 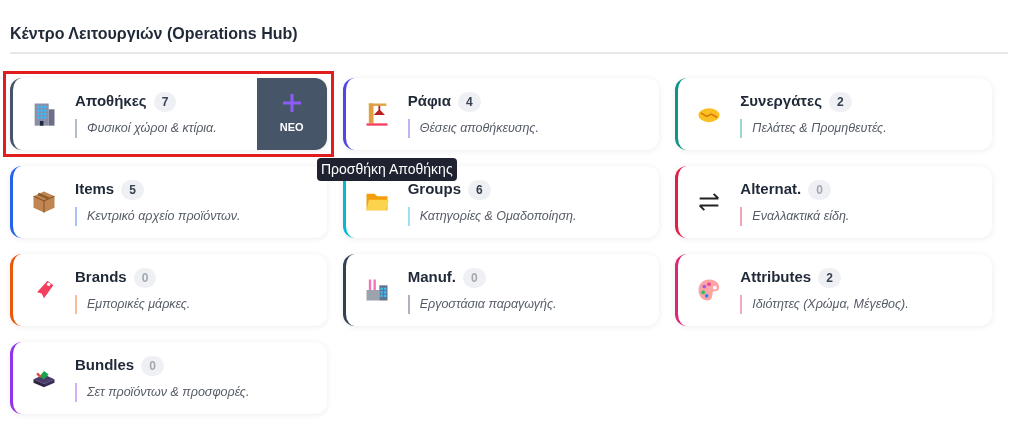 What do you see at coordinates (95, 189) in the screenshot?
I see `card-title: Items` at bounding box center [95, 189].